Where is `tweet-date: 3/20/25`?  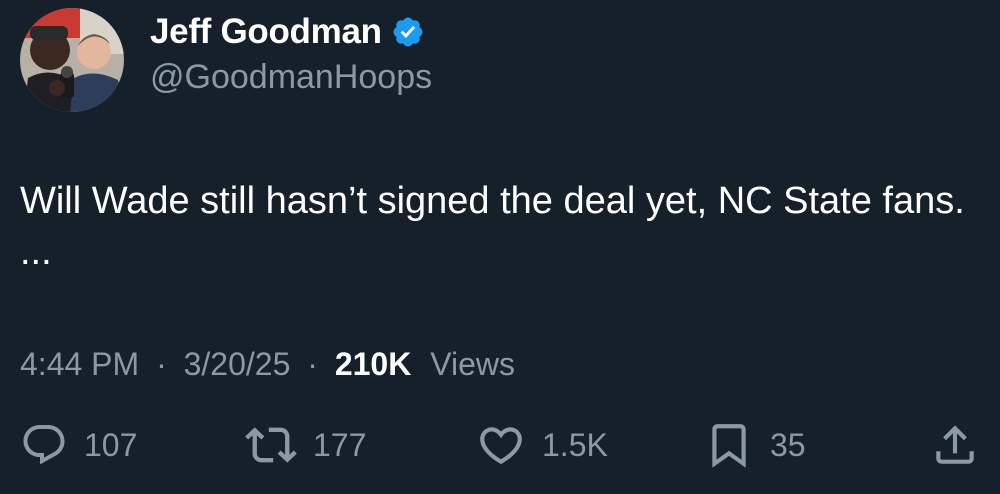 tweet-date: 3/20/25 is located at coordinates (237, 364).